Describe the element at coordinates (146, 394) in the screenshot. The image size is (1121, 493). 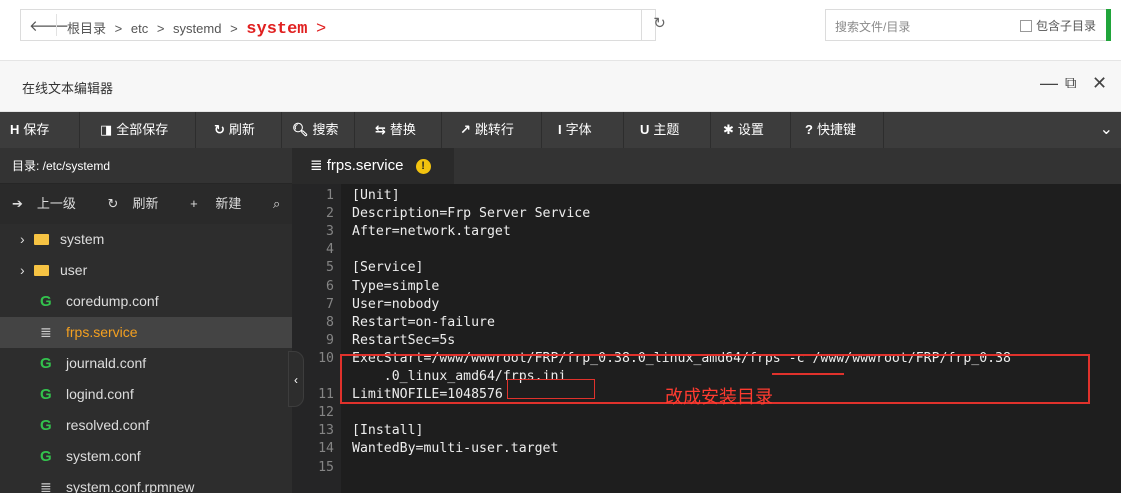
I see `tree-file-logind: Glogind.conf` at that location.